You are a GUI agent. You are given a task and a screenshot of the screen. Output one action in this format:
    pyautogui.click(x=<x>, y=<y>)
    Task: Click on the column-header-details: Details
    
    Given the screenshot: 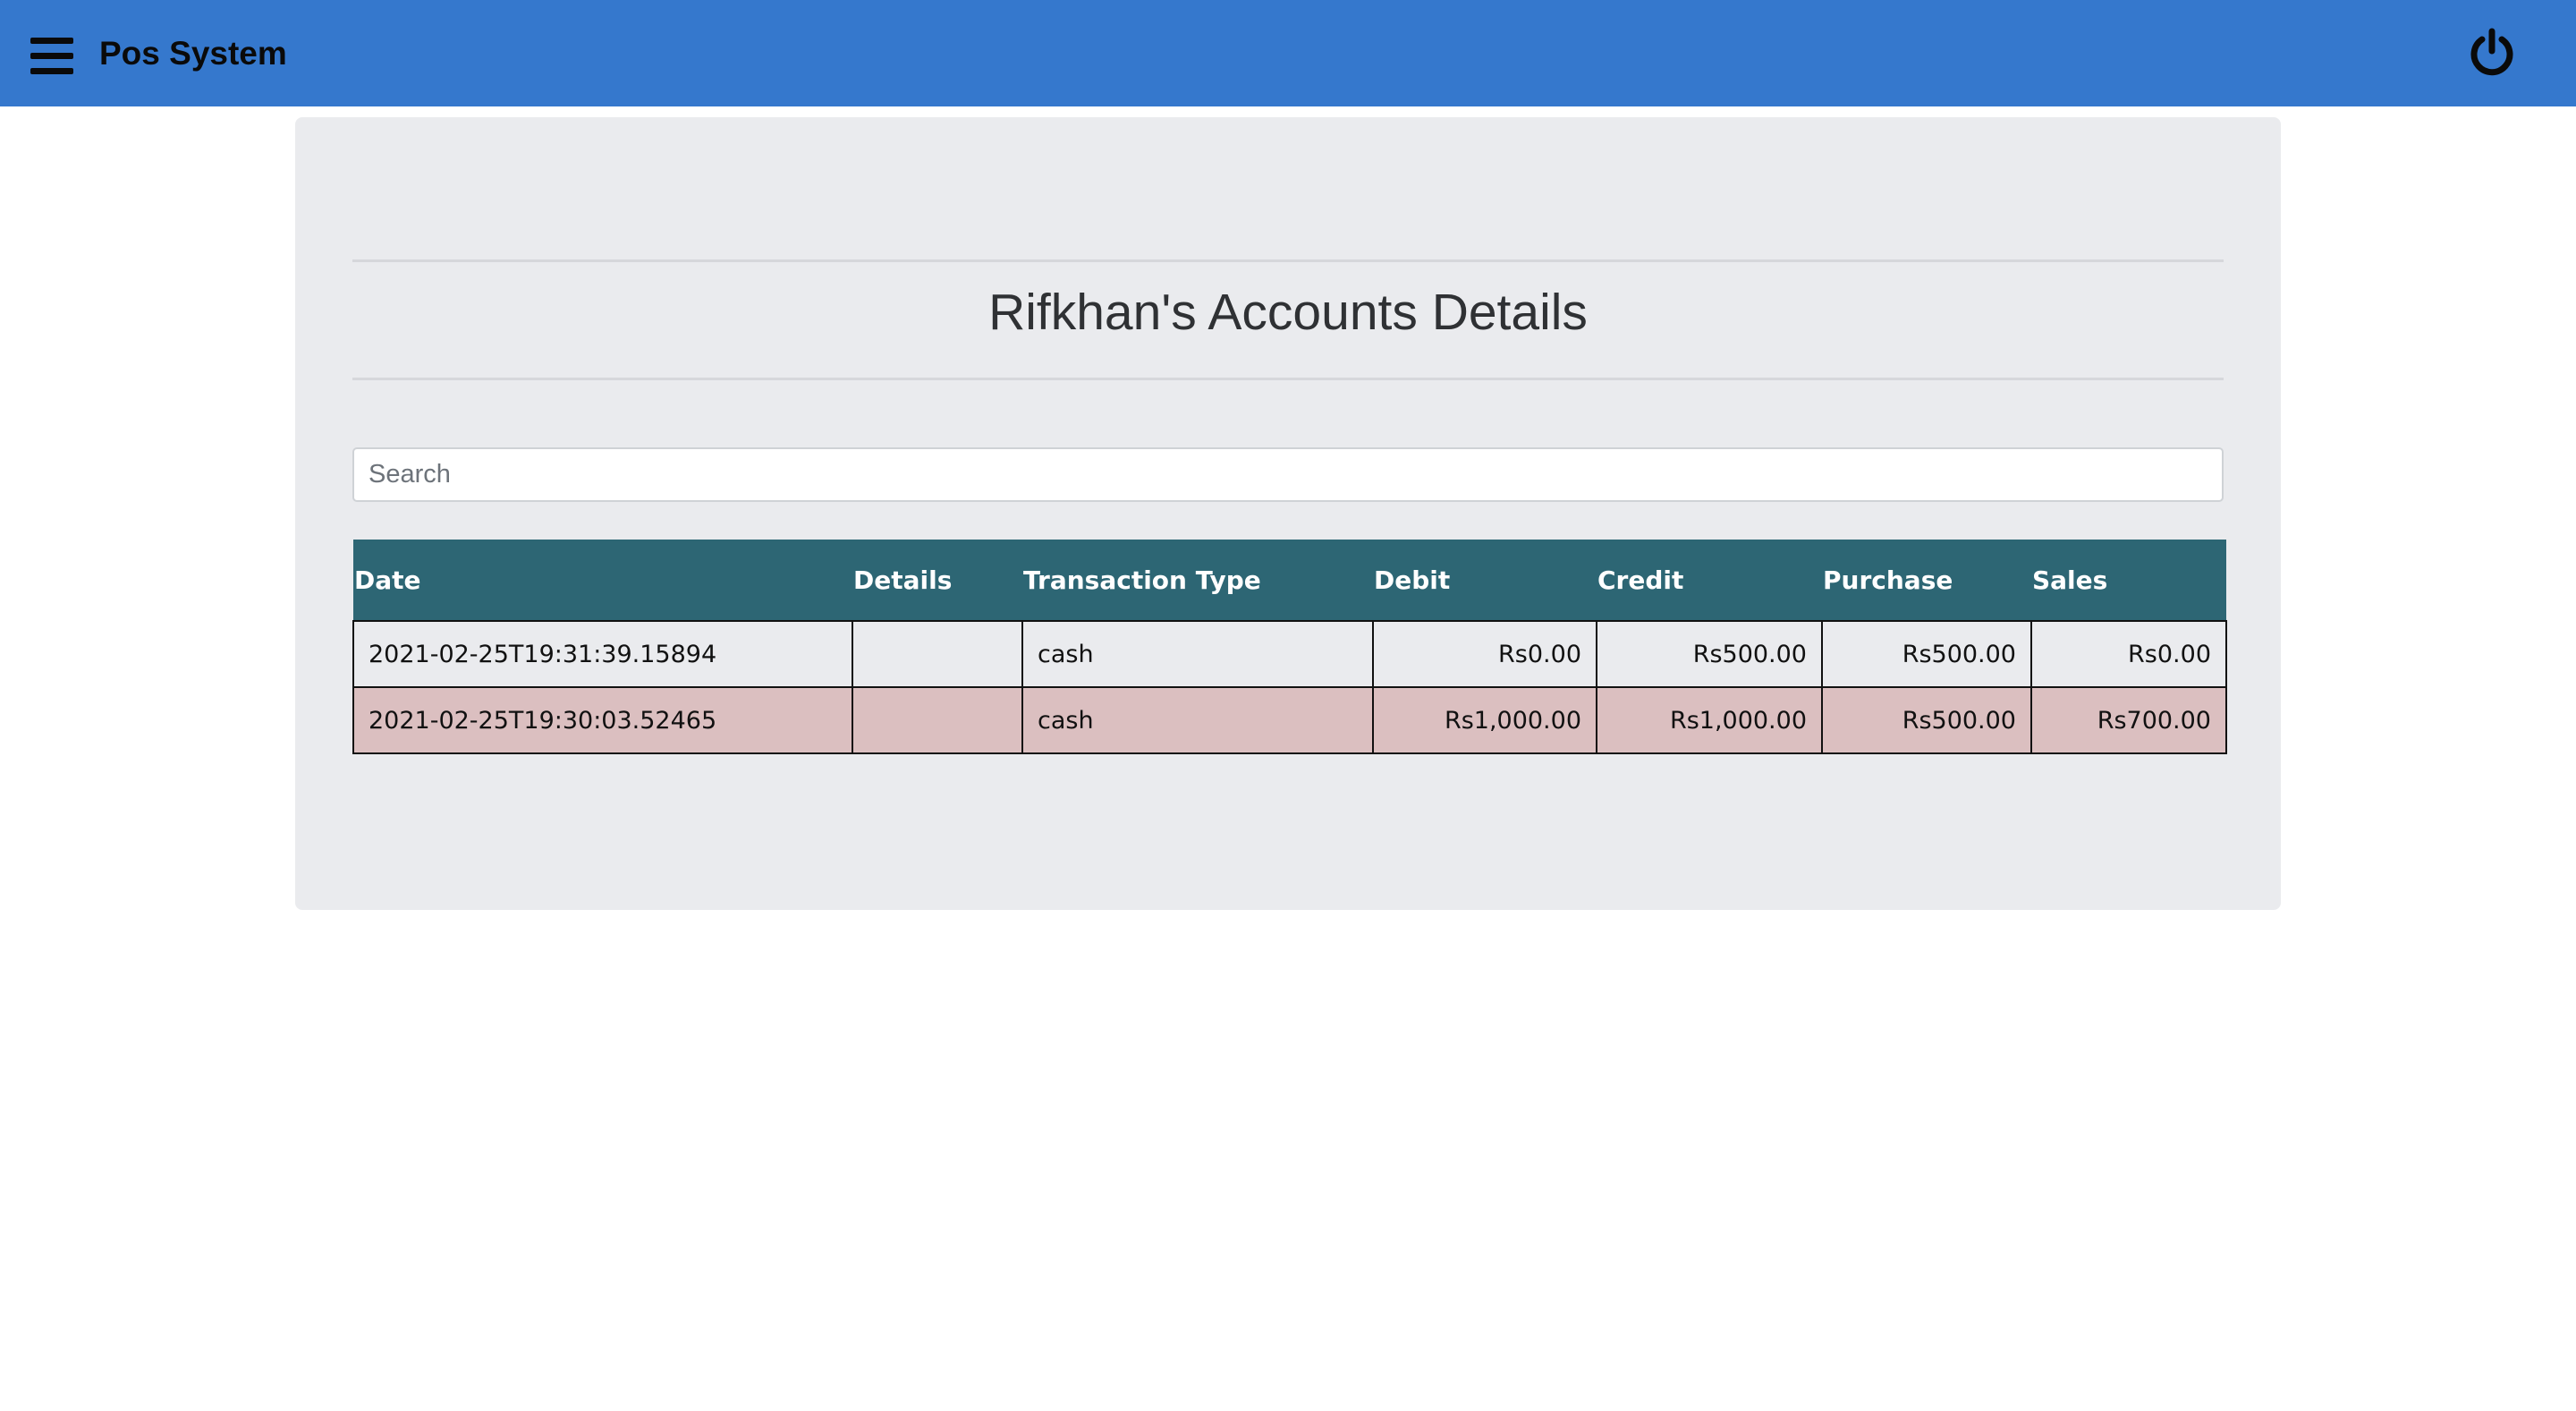 What is the action you would take?
    pyautogui.click(x=937, y=580)
    